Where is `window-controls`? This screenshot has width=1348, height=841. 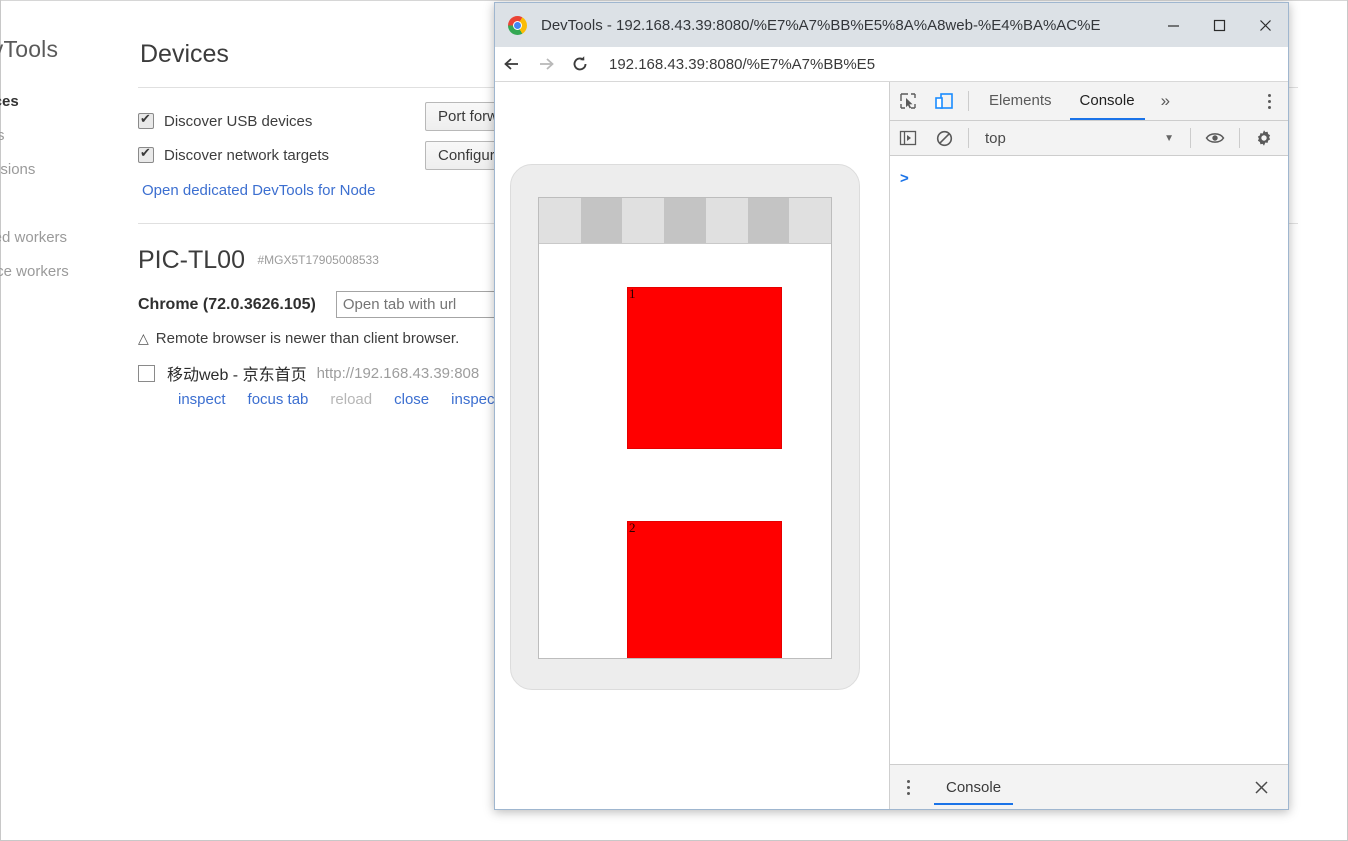
window-controls is located at coordinates (1219, 25).